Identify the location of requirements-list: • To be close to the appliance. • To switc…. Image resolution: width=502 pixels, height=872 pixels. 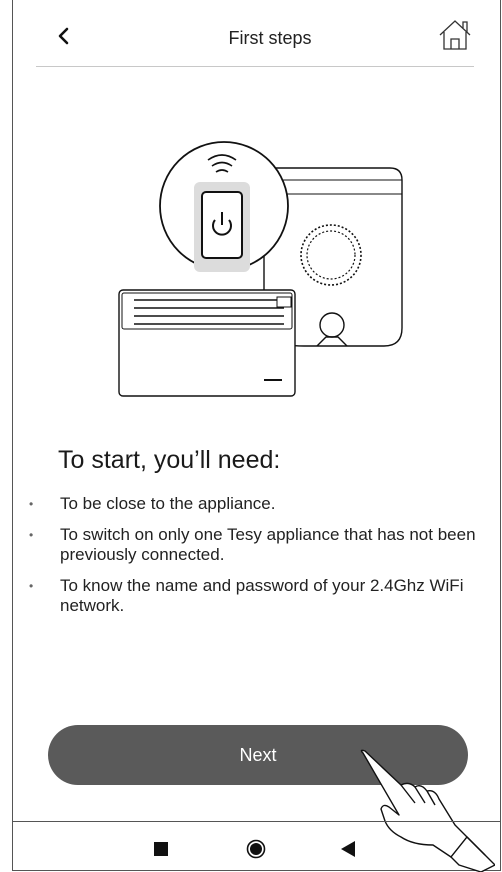
(252, 560).